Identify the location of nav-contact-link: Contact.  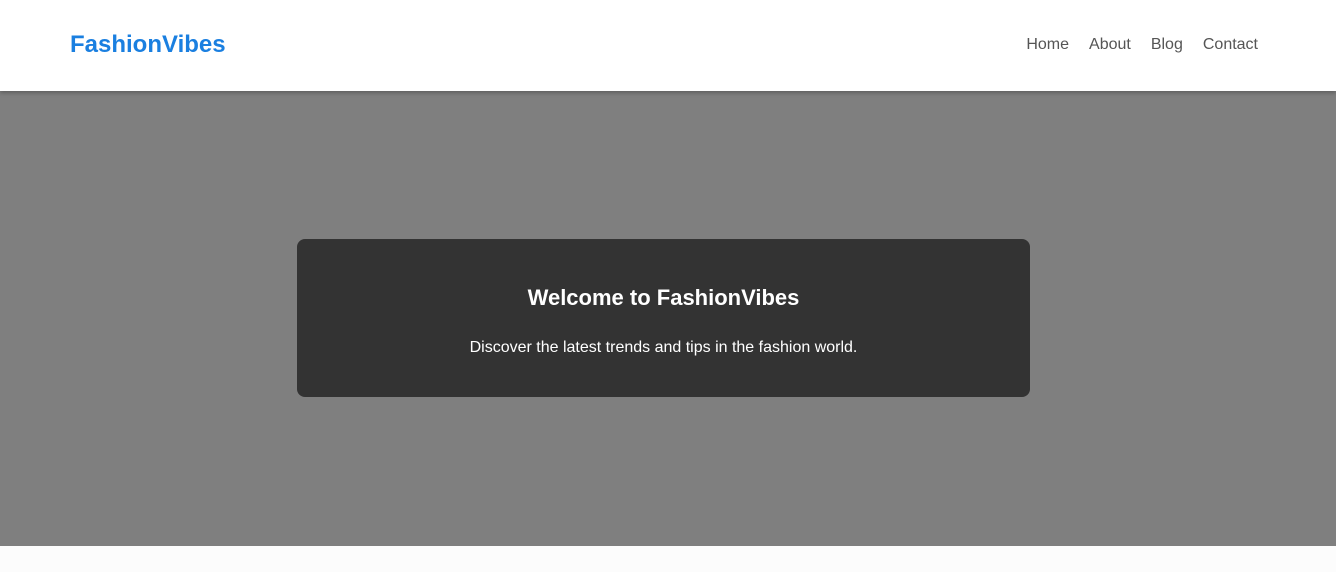
(1230, 45).